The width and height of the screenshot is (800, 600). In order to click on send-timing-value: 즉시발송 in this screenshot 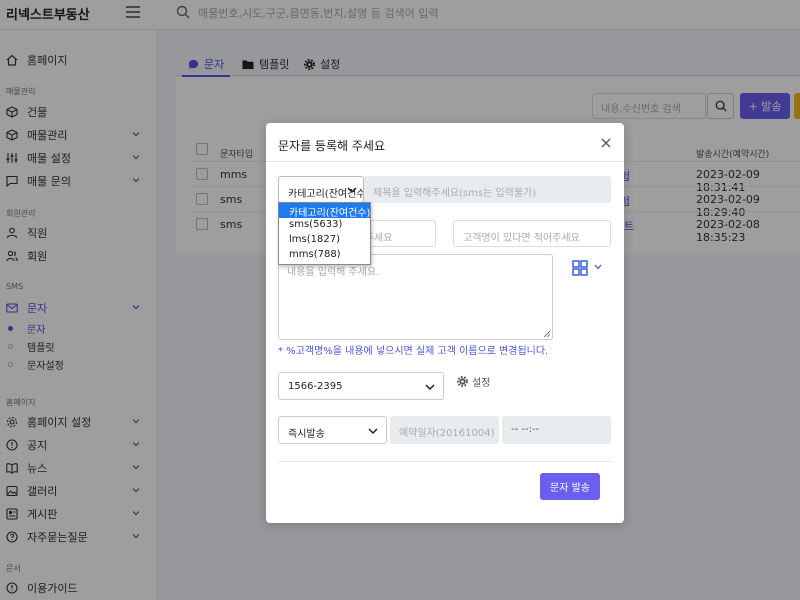, I will do `click(306, 434)`.